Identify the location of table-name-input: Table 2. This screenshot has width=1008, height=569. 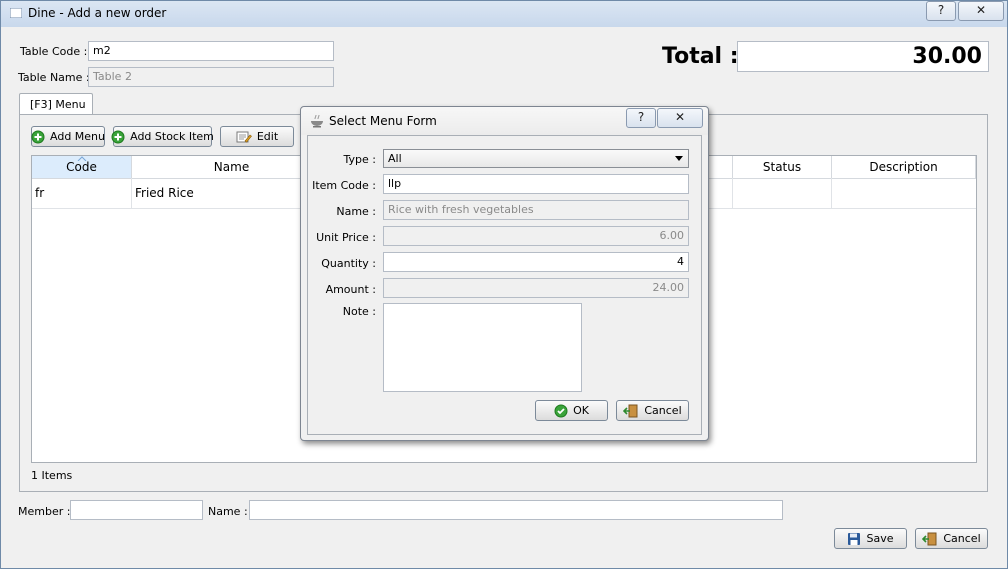
(211, 77).